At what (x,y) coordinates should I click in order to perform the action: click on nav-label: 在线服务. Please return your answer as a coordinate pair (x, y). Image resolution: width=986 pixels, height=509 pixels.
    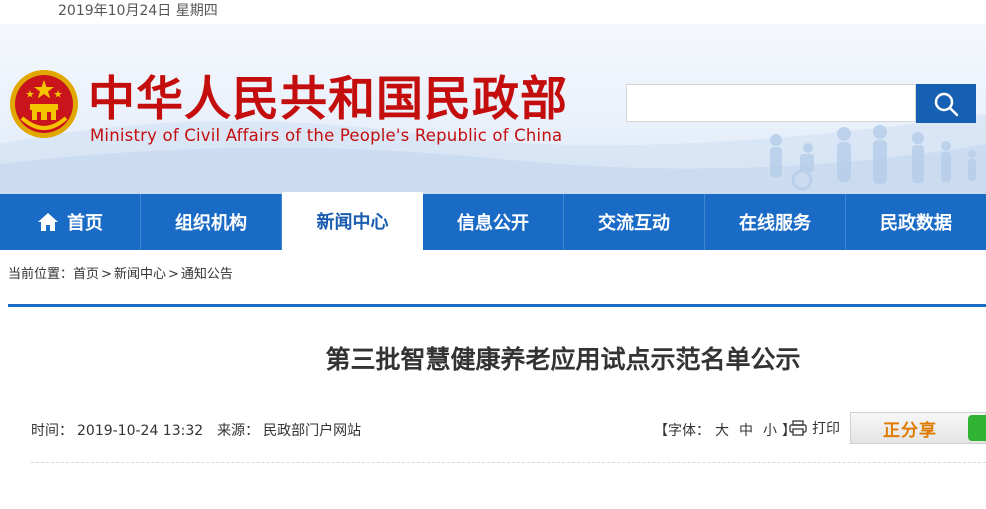
    Looking at the image, I should click on (775, 223).